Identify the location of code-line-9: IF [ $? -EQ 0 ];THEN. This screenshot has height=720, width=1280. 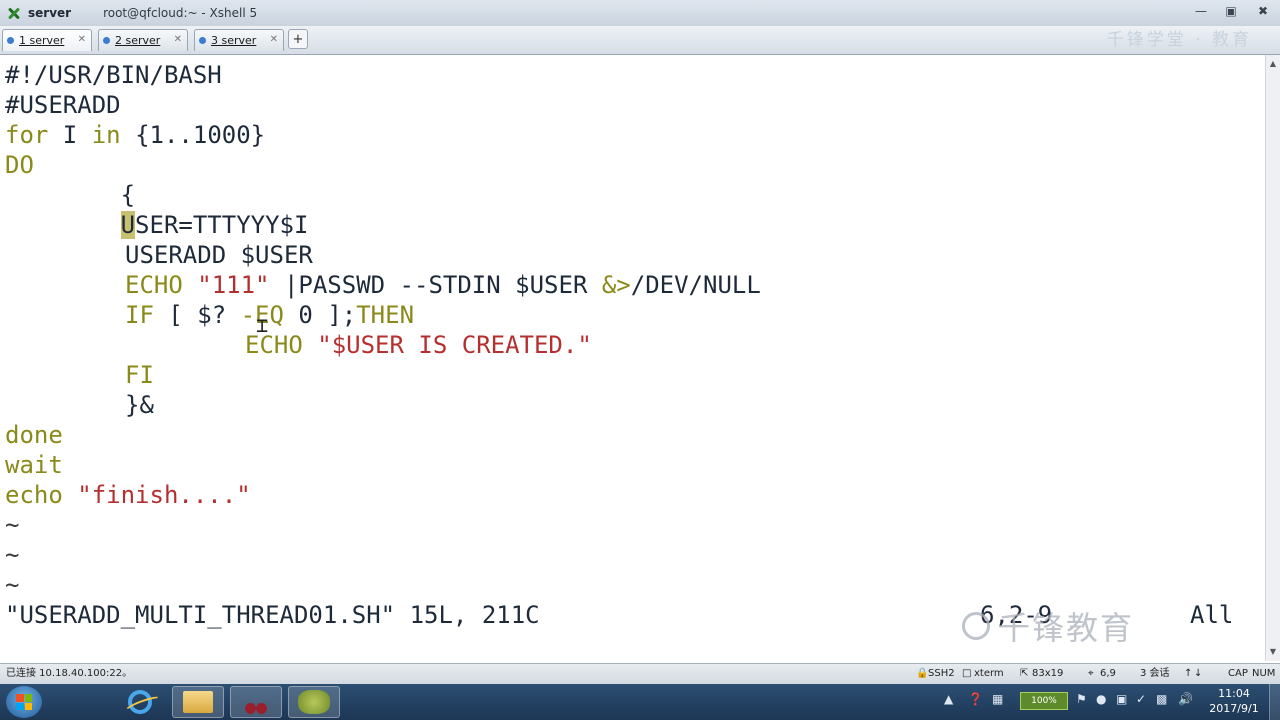
(270, 315).